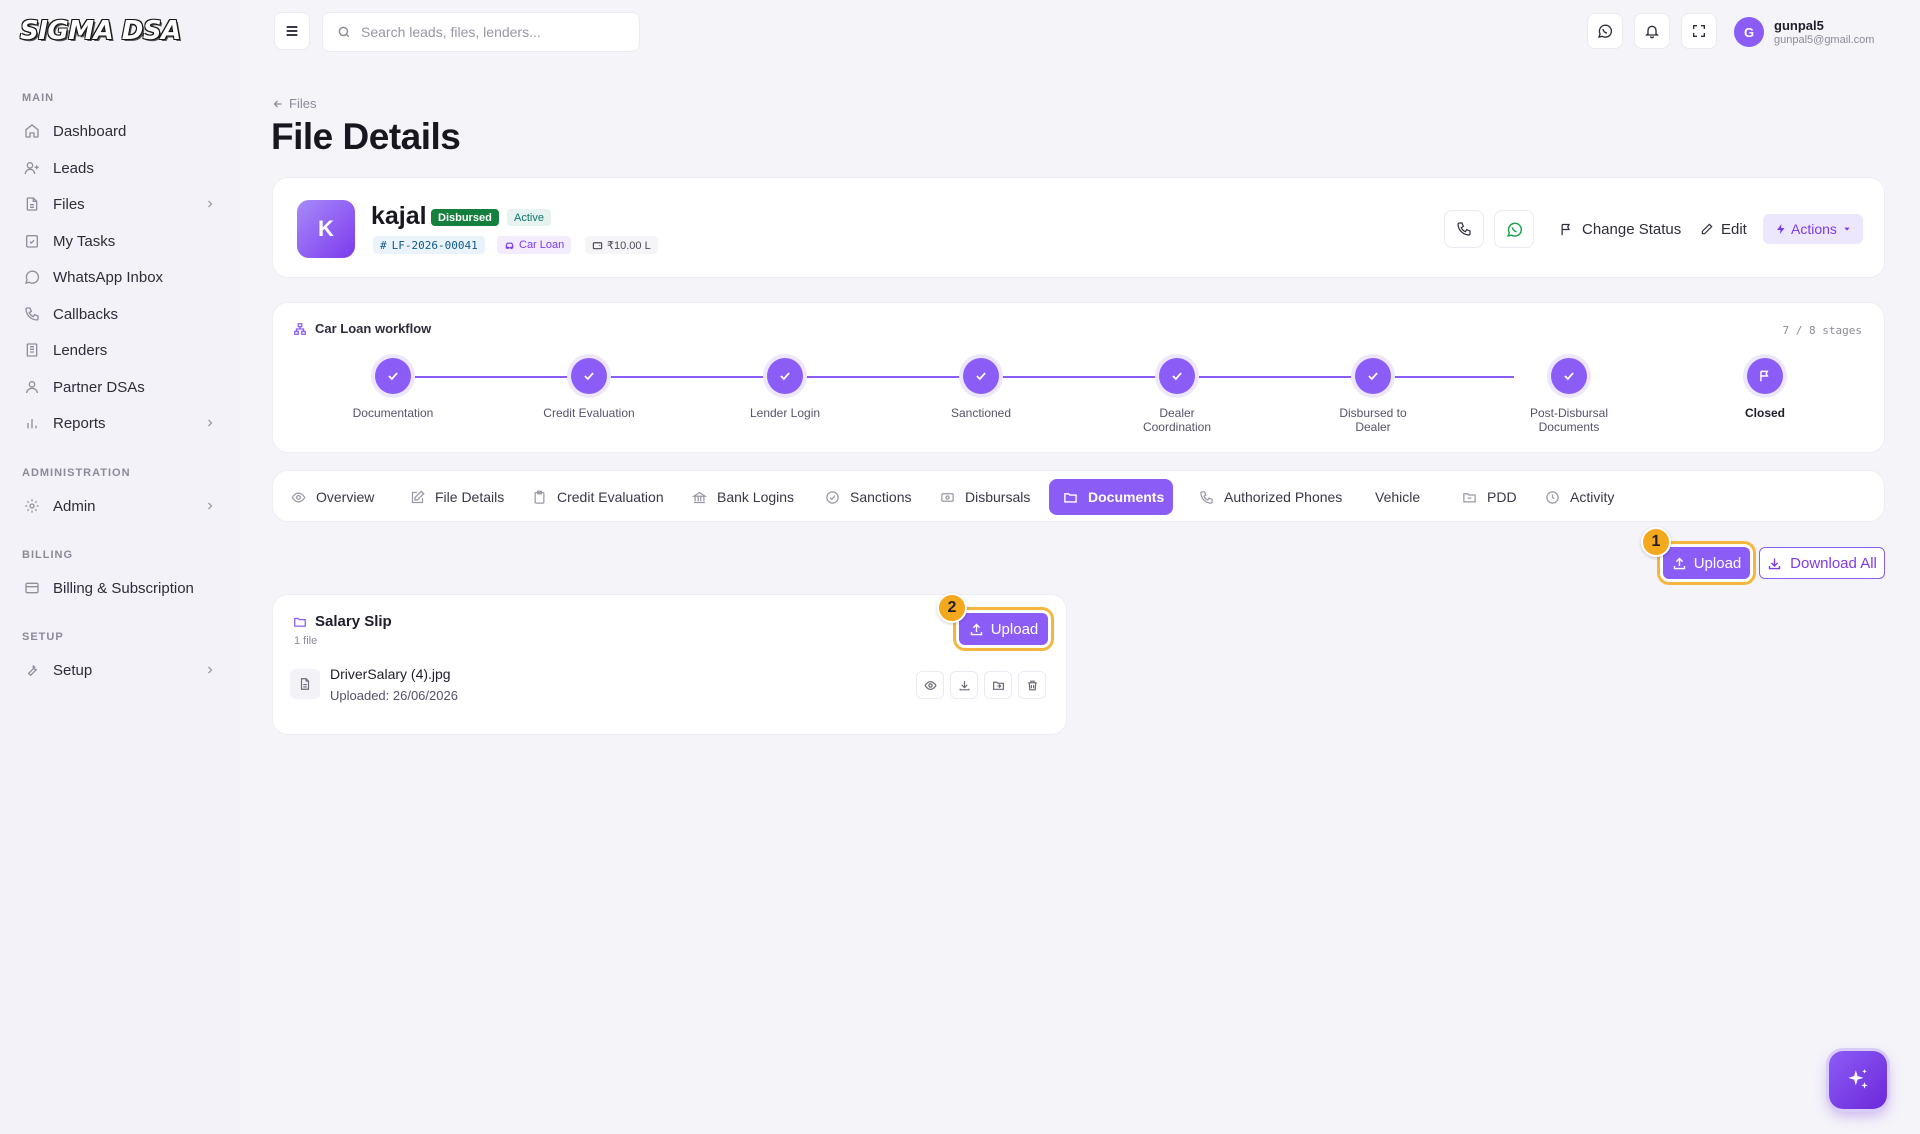 The width and height of the screenshot is (1920, 1134). Describe the element at coordinates (1765, 389) in the screenshot. I see `workflow-stage-current: Closed` at that location.